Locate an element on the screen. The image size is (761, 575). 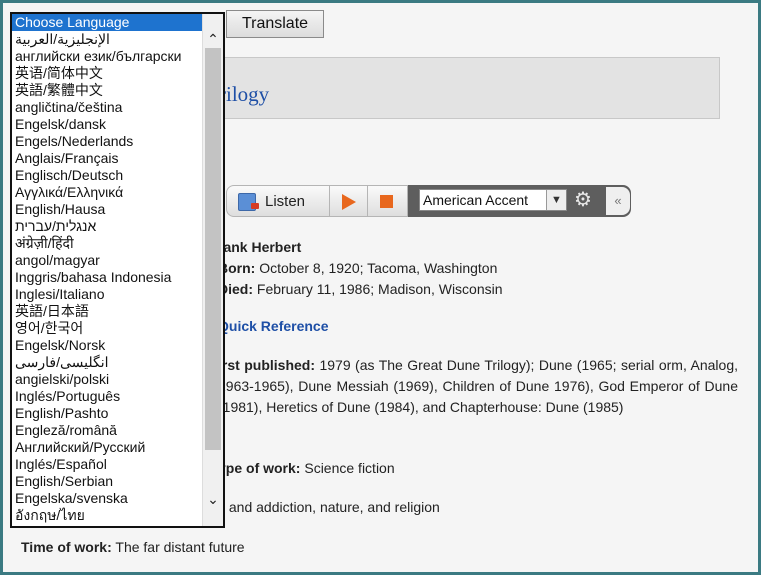
gear-icon: ⚙ is located at coordinates (583, 200).